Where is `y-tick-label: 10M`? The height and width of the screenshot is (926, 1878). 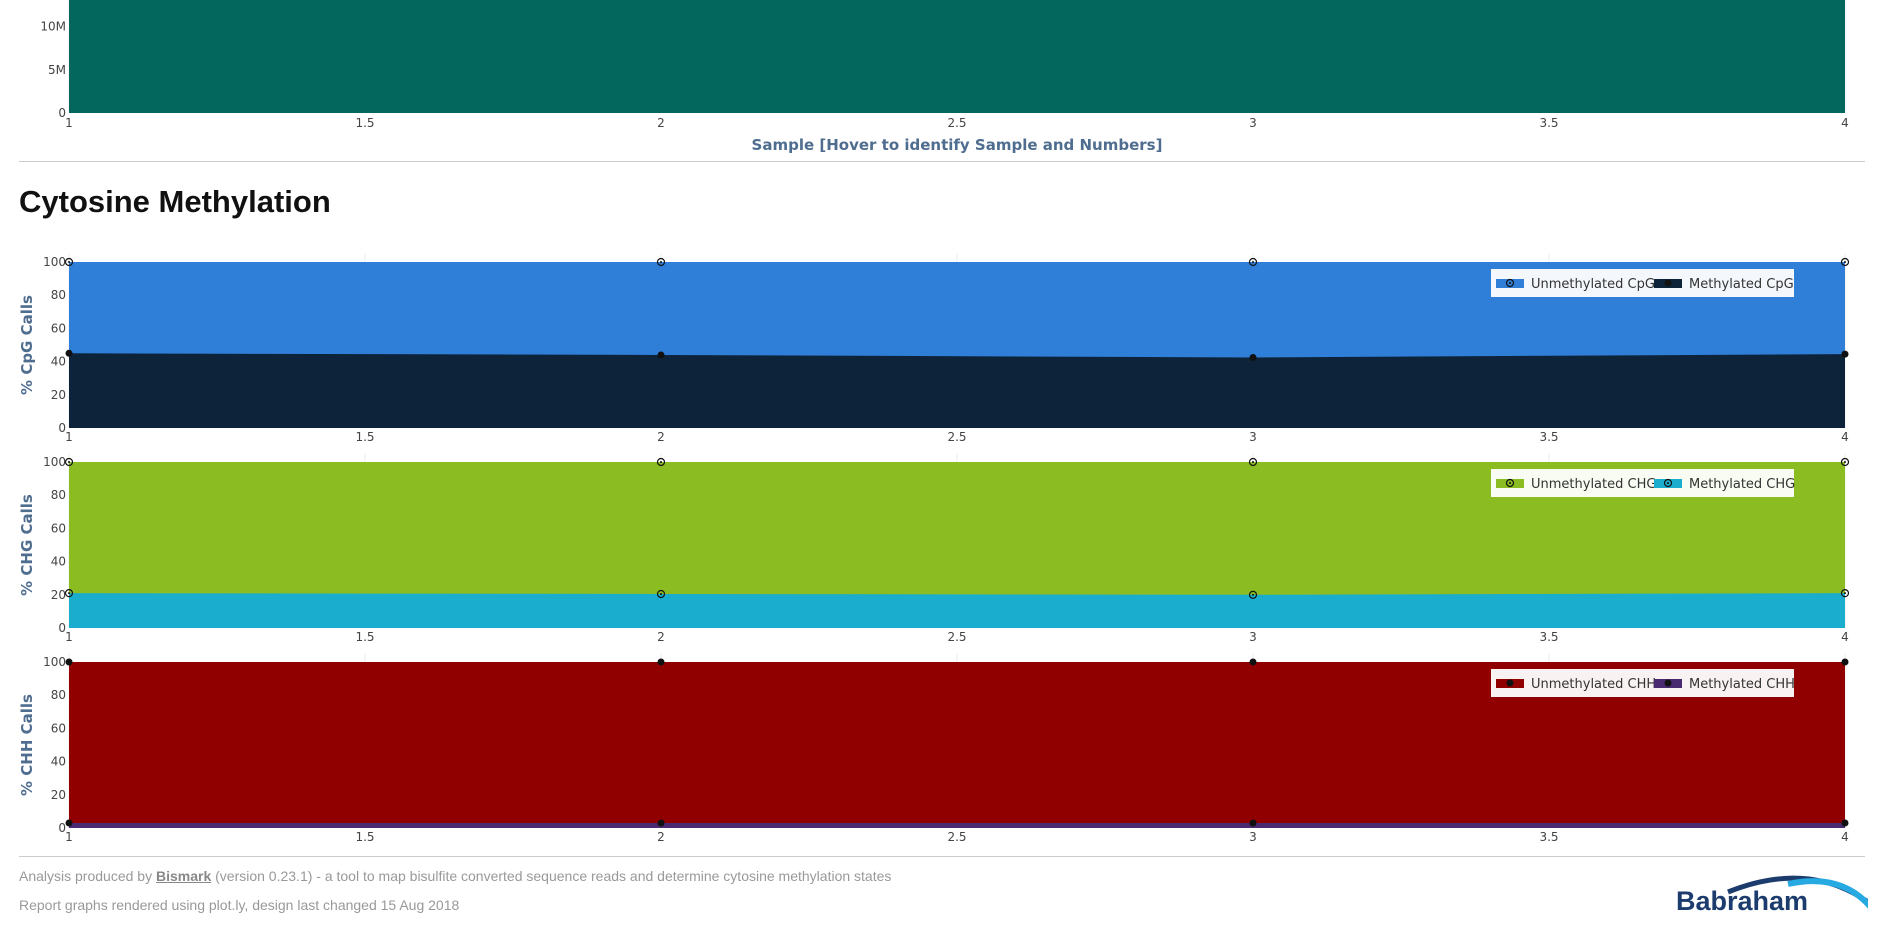 y-tick-label: 10M is located at coordinates (53, 27).